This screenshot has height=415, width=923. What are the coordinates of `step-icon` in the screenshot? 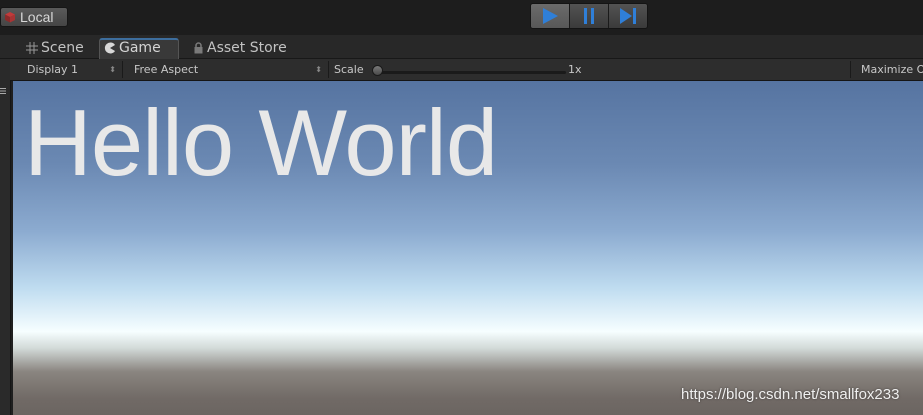 It's located at (628, 16).